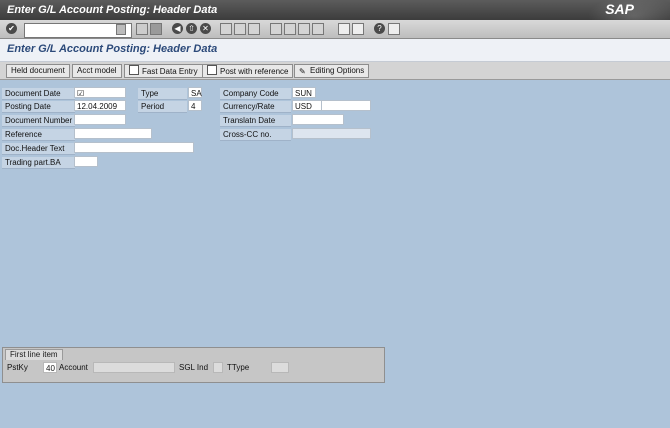 This screenshot has width=670, height=428. What do you see at coordinates (238, 367) in the screenshot?
I see `ttype-label: TType` at bounding box center [238, 367].